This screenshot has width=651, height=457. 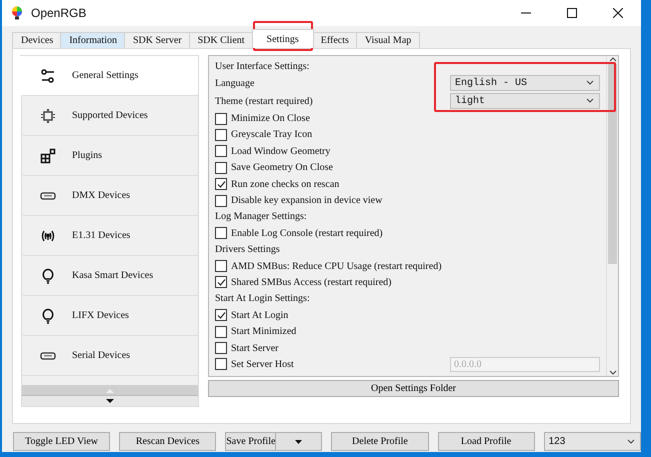 What do you see at coordinates (93, 40) in the screenshot?
I see `tab: Information` at bounding box center [93, 40].